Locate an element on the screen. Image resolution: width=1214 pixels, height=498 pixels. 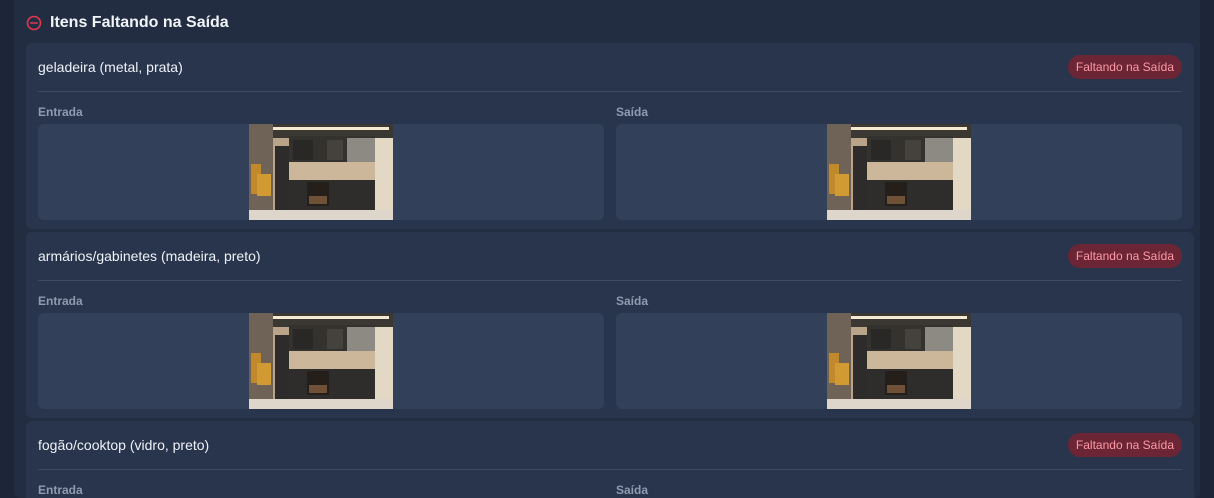
section-title: Itens Faltando na Saída is located at coordinates (139, 22).